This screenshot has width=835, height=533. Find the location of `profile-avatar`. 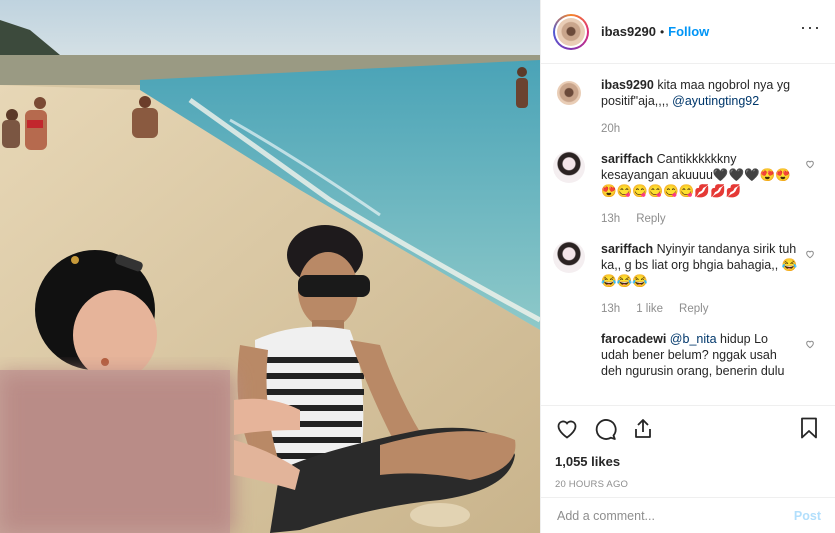

profile-avatar is located at coordinates (571, 31).